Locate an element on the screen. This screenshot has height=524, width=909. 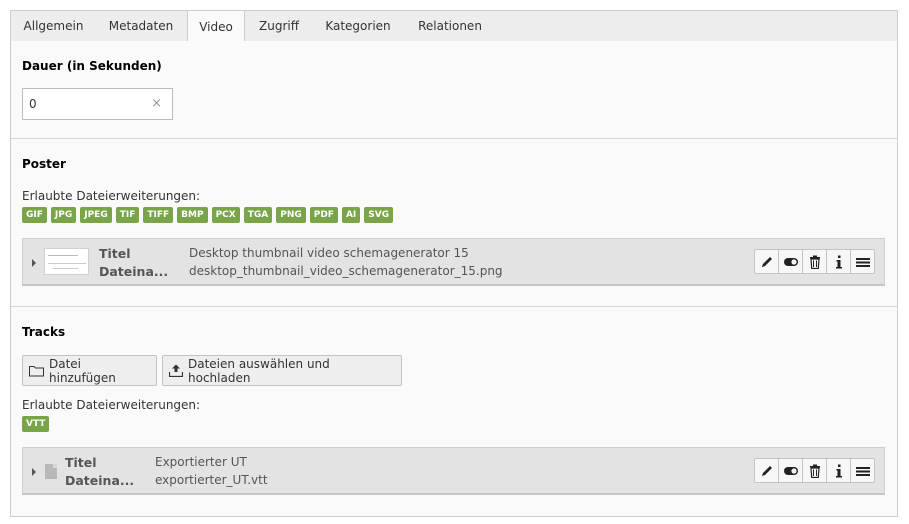
tracks-heading: Tracks is located at coordinates (44, 332).